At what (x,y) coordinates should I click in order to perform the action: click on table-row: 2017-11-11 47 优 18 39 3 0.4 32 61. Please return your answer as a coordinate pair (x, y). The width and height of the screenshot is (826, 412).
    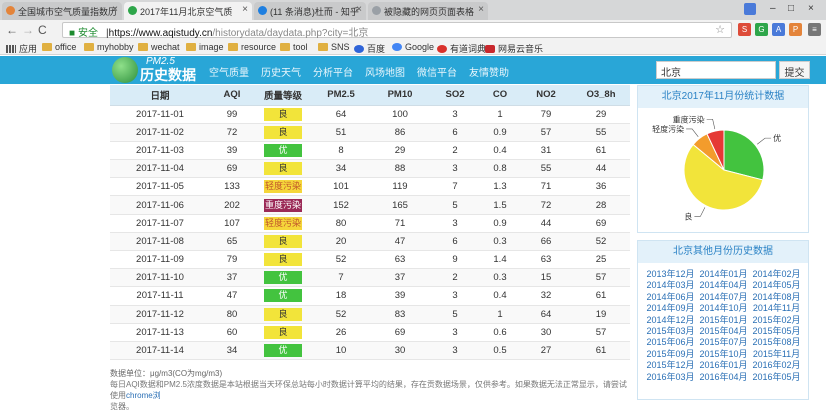
    Looking at the image, I should click on (370, 296).